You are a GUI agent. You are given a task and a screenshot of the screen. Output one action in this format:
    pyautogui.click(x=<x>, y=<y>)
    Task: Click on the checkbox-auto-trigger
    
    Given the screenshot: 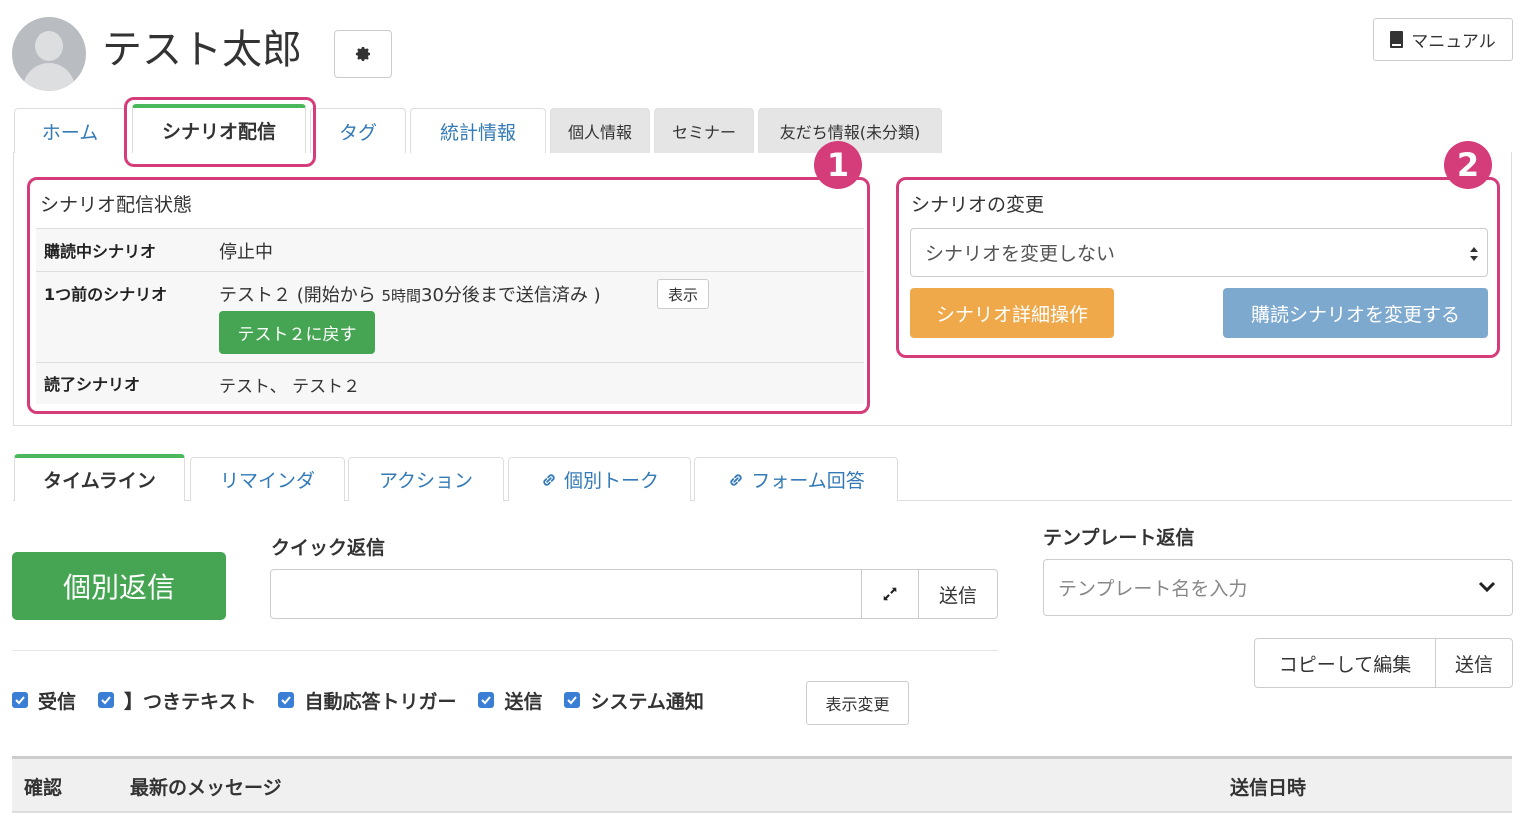 What is the action you would take?
    pyautogui.click(x=286, y=700)
    